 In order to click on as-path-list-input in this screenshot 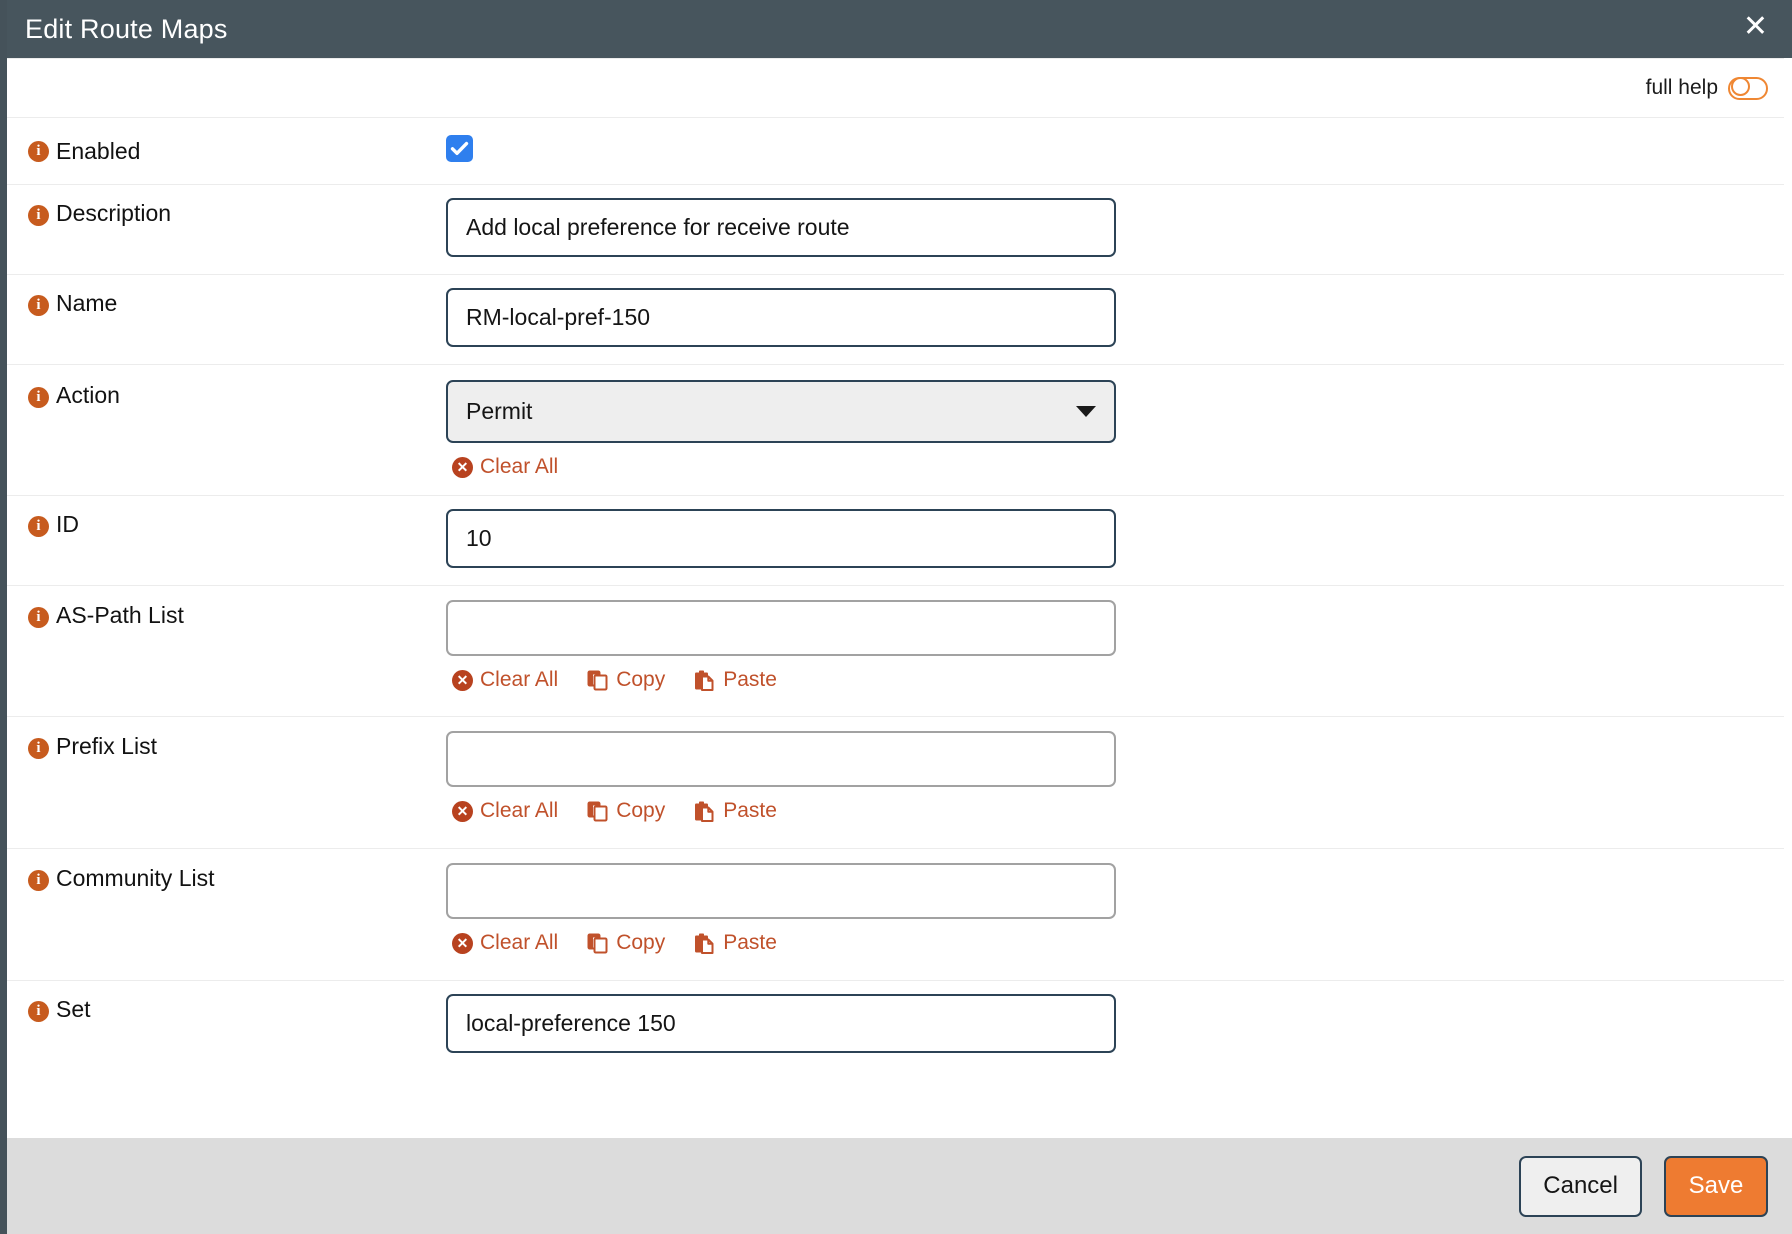, I will do `click(781, 628)`.